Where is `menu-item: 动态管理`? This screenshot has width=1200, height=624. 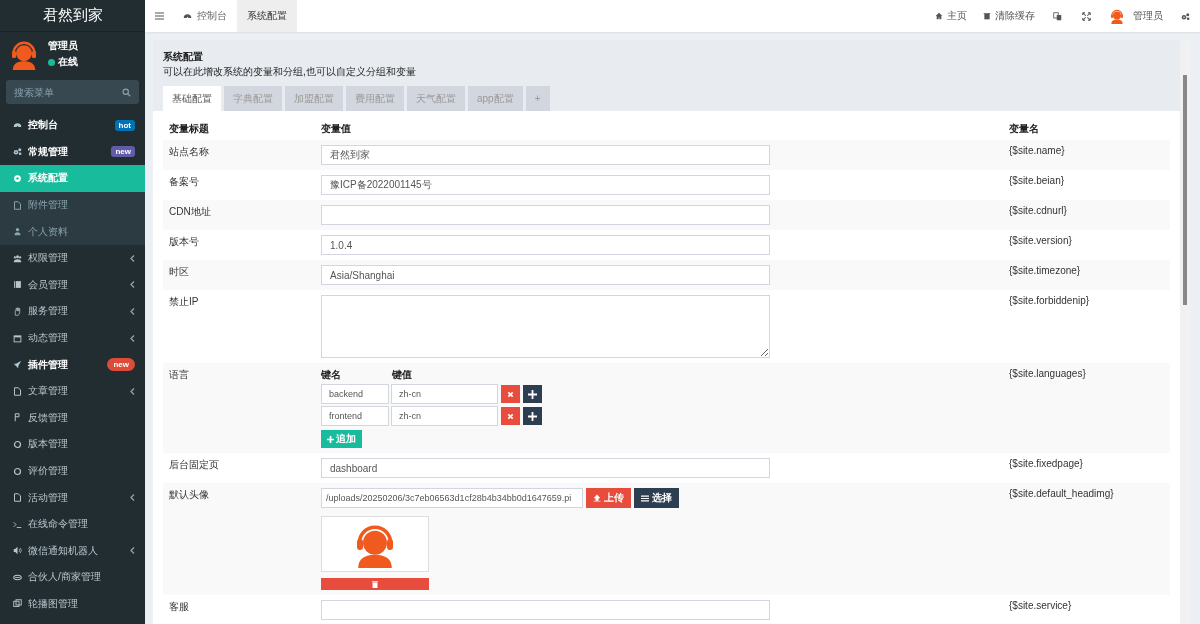
menu-item: 动态管理 is located at coordinates (72, 338).